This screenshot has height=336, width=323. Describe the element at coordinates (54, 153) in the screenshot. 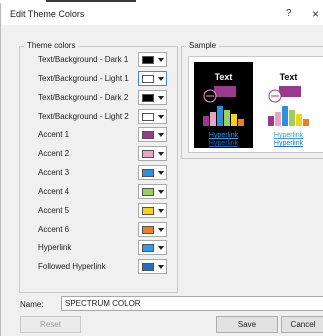

I see `theme-color-label: Accent 2` at that location.